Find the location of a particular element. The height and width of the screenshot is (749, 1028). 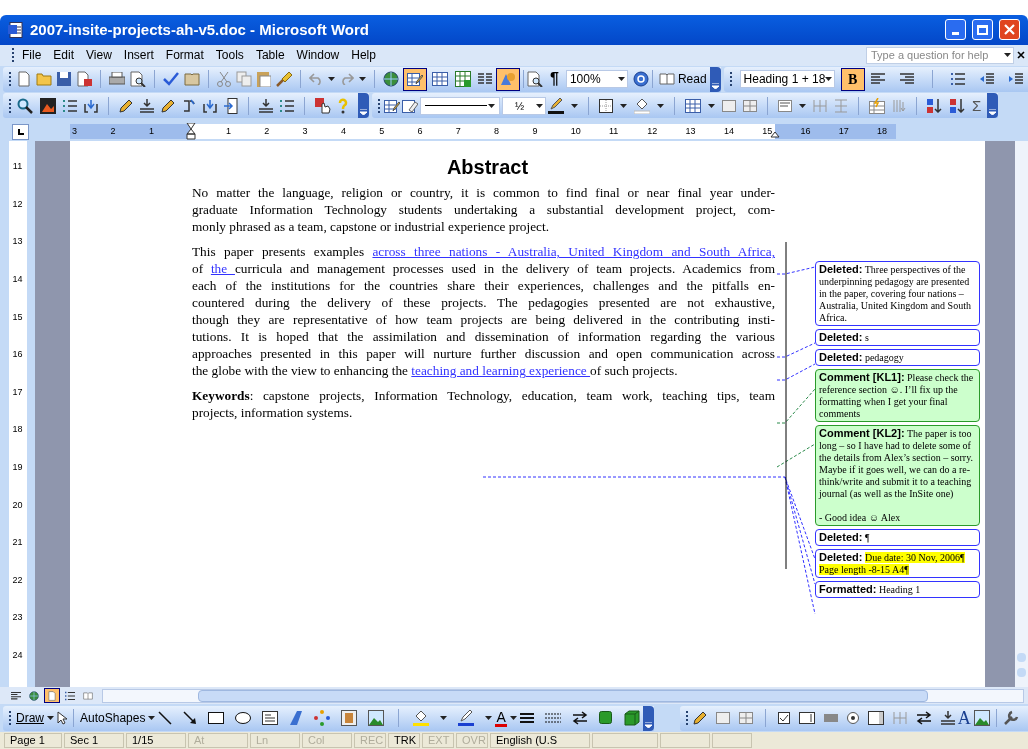

shapes-button is located at coordinates (508, 79).